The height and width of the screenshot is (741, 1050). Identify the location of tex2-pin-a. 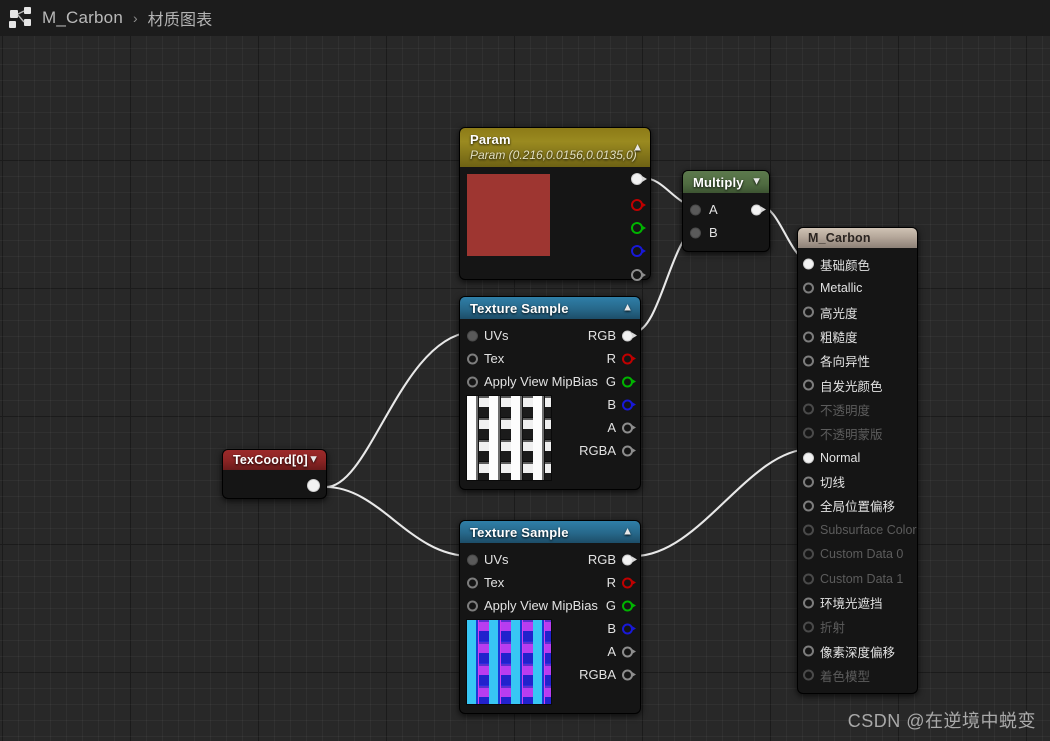
(627, 651).